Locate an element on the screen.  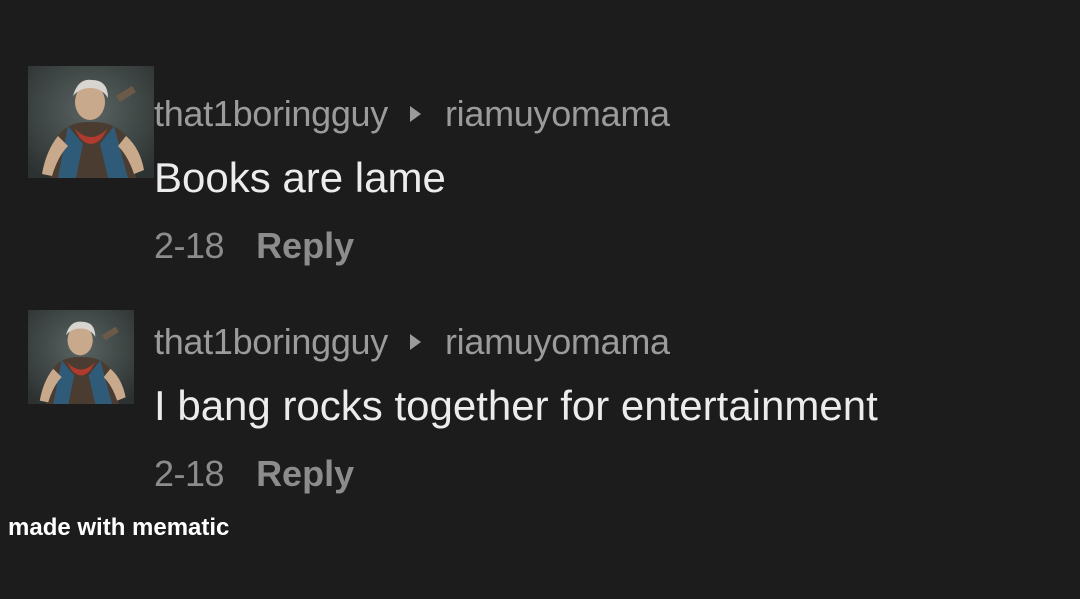
comment-text: I bang rocks together for entertainment is located at coordinates (516, 405).